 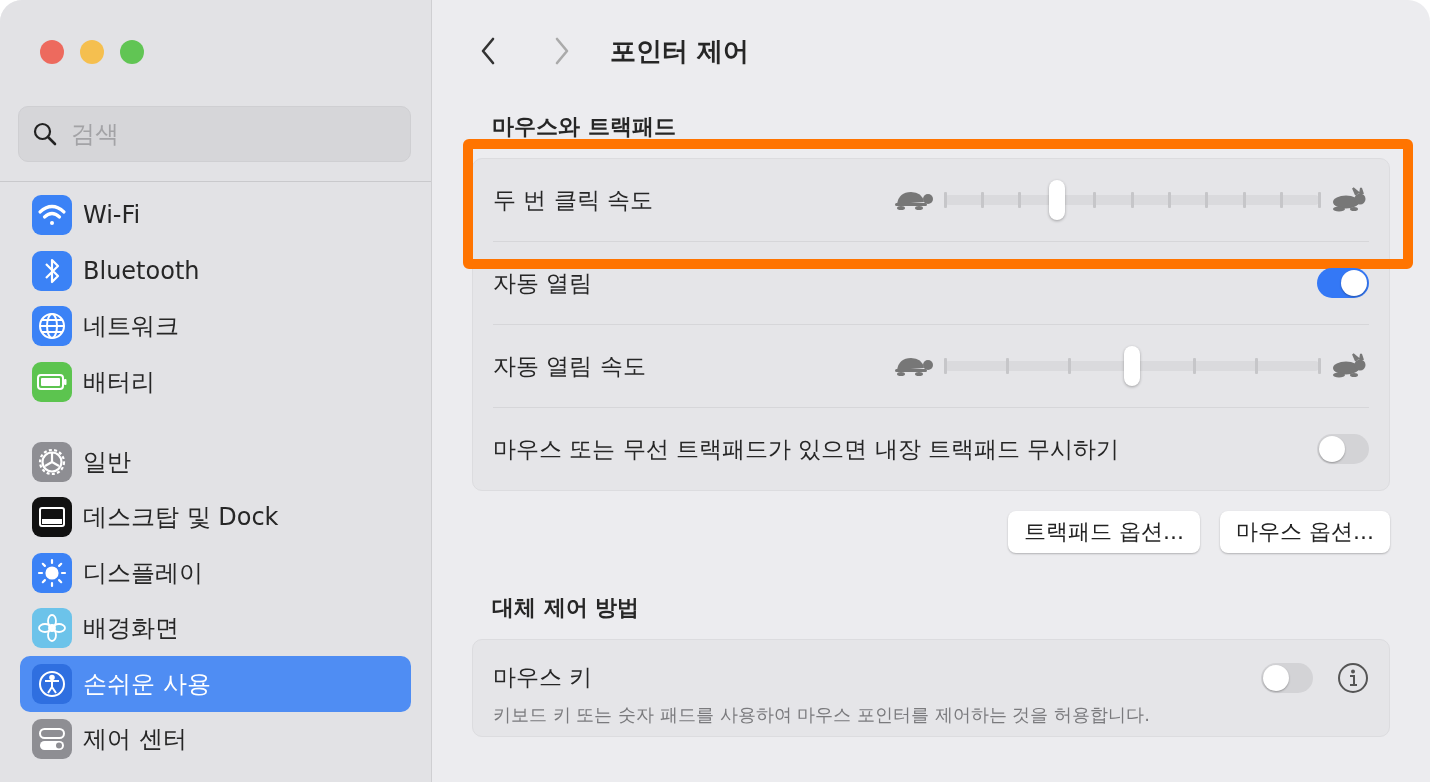 I want to click on info-icon, so click(x=1353, y=678).